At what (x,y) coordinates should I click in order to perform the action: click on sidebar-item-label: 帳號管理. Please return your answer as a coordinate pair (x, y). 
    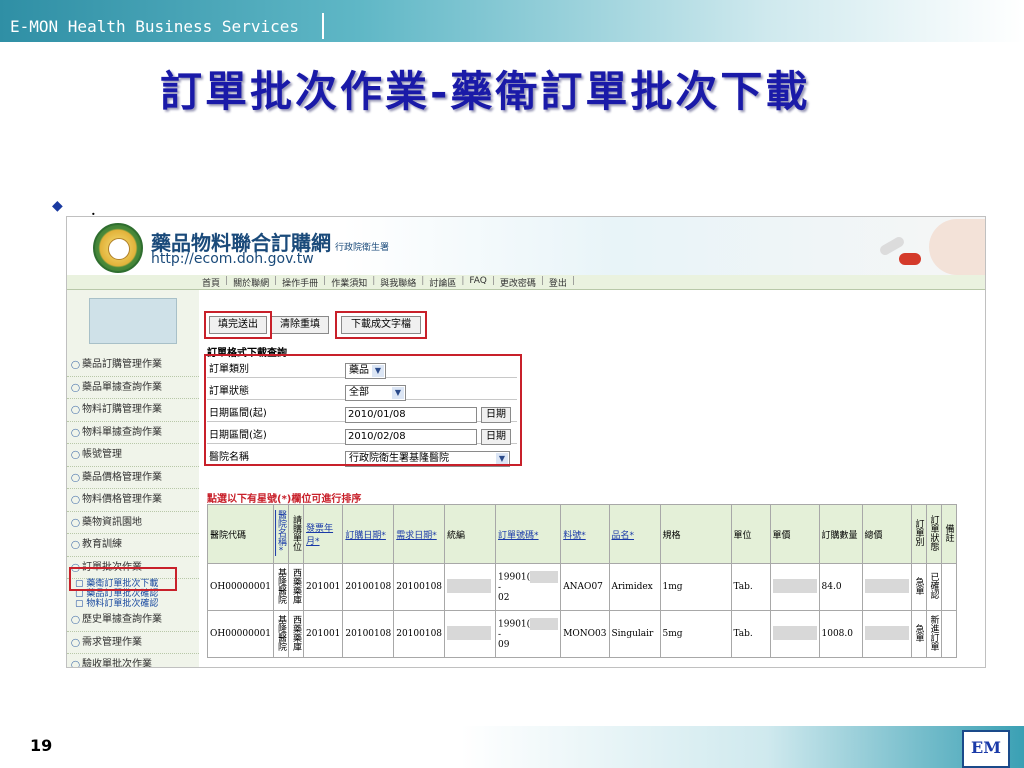
    Looking at the image, I should click on (101, 454).